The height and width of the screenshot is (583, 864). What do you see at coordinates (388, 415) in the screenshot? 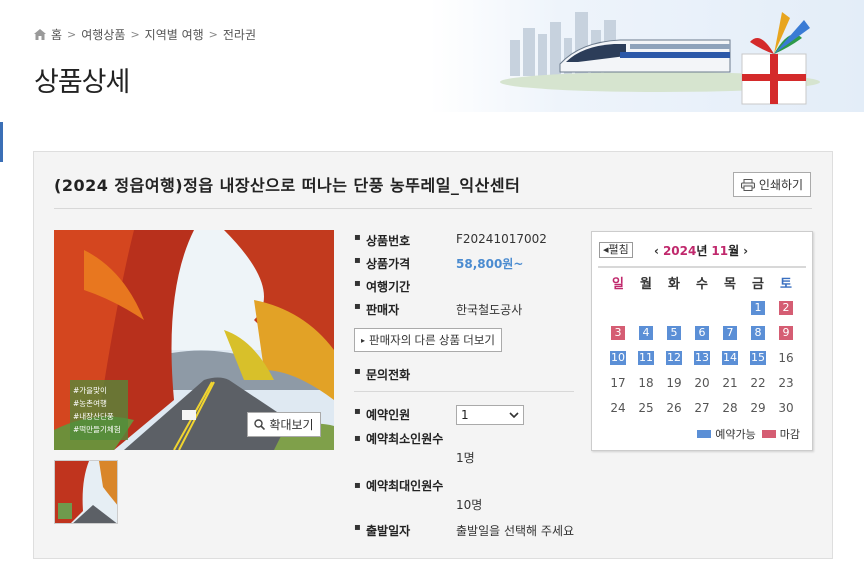
I see `people-label: 예약인원` at bounding box center [388, 415].